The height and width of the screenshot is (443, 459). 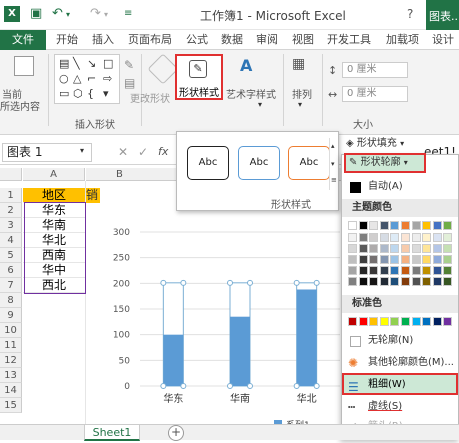 What do you see at coordinates (11, 255) in the screenshot?
I see `row-header: 5` at bounding box center [11, 255].